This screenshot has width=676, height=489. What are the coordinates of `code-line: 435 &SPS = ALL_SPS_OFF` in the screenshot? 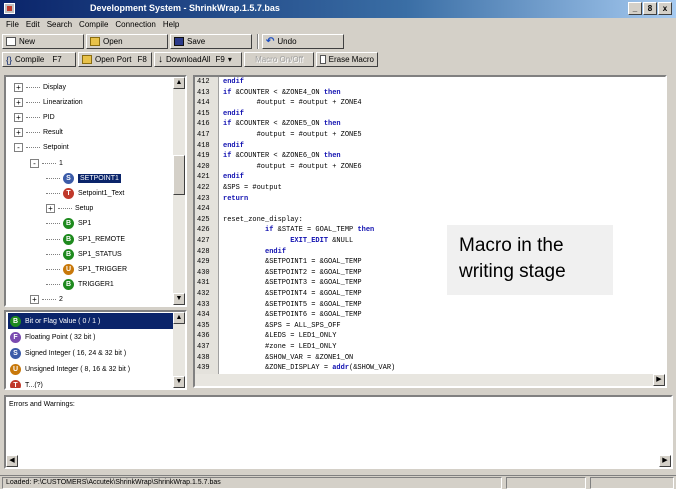 It's located at (430, 326).